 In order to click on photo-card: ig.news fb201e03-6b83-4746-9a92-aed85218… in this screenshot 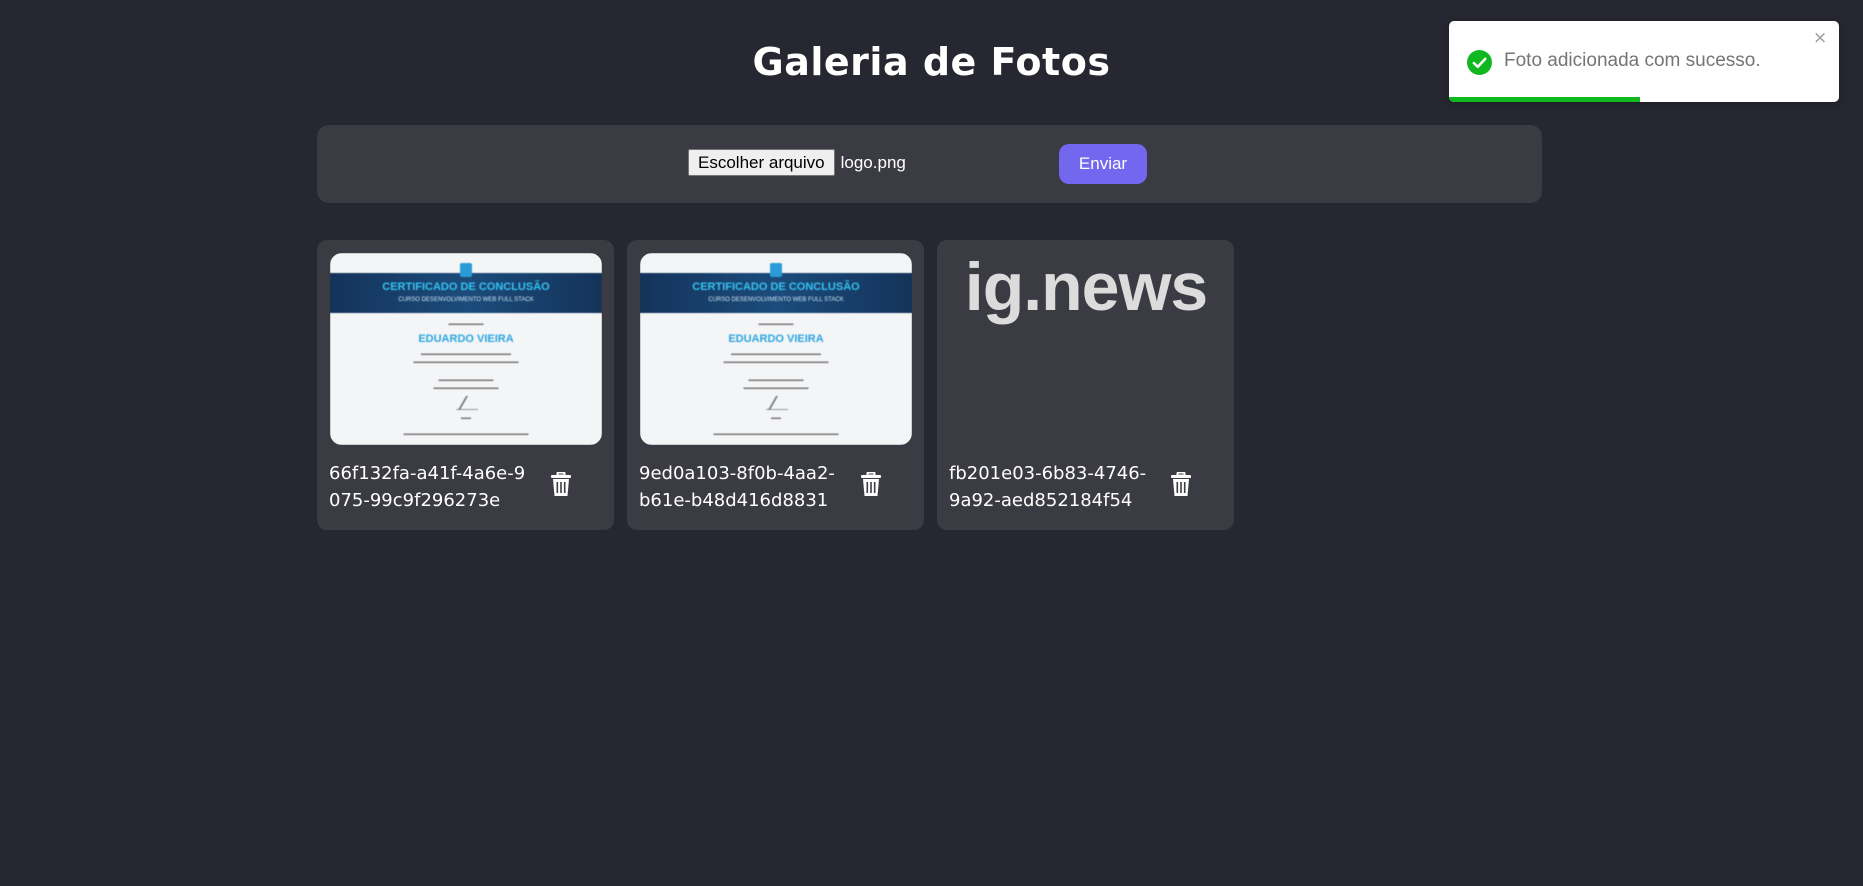, I will do `click(1085, 385)`.